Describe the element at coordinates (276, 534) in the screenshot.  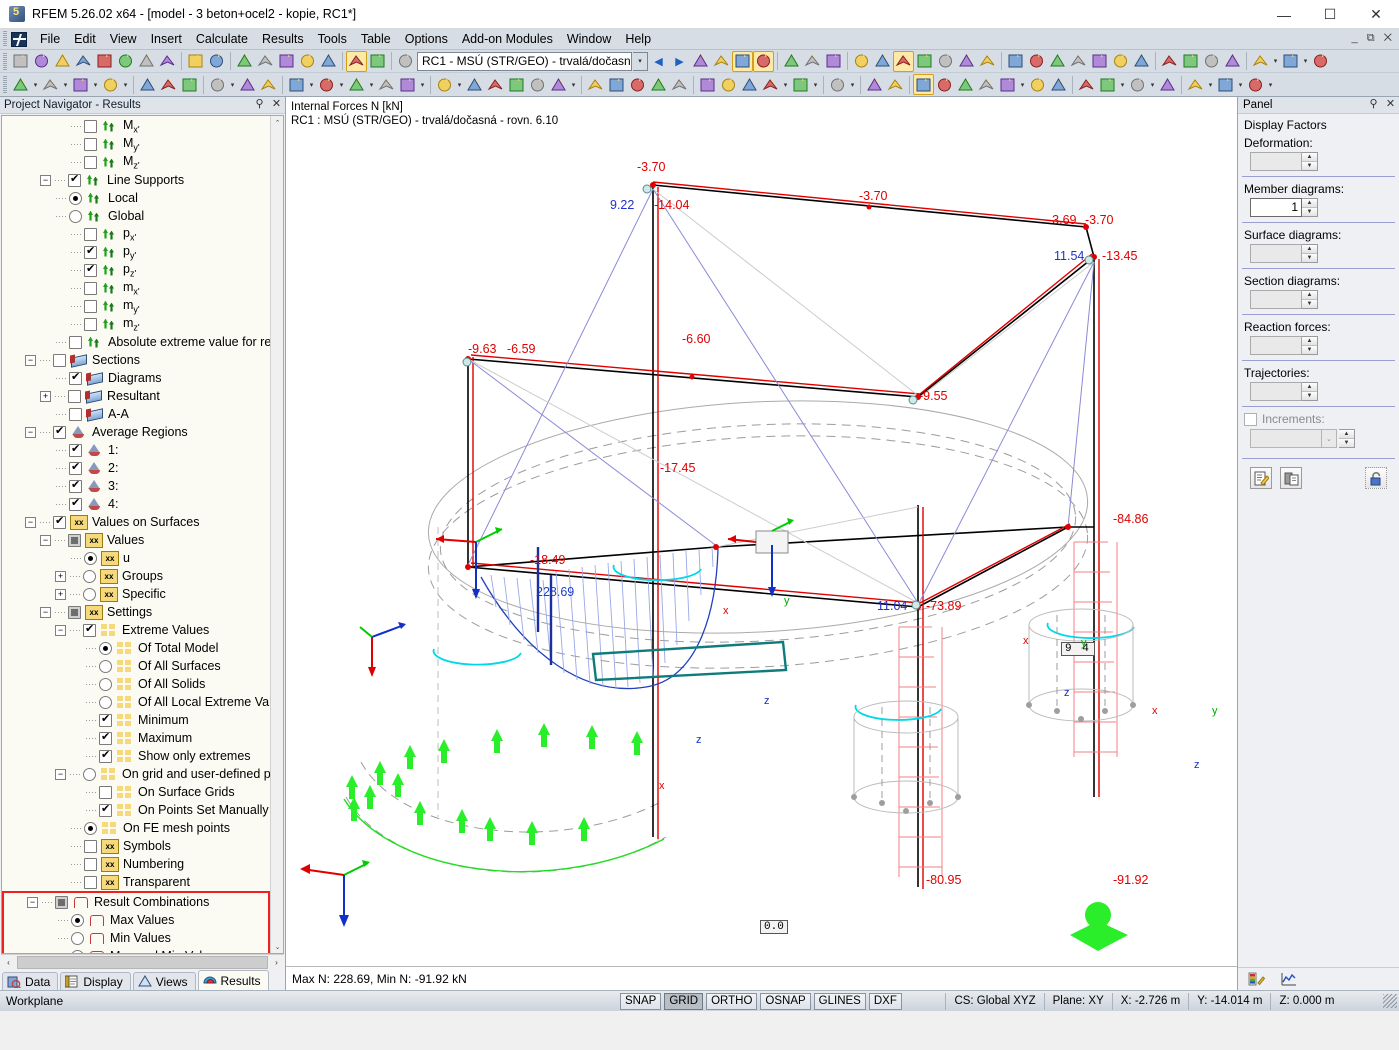
I see `tree-vertical-scrollbar: ⌃ ⌄` at that location.